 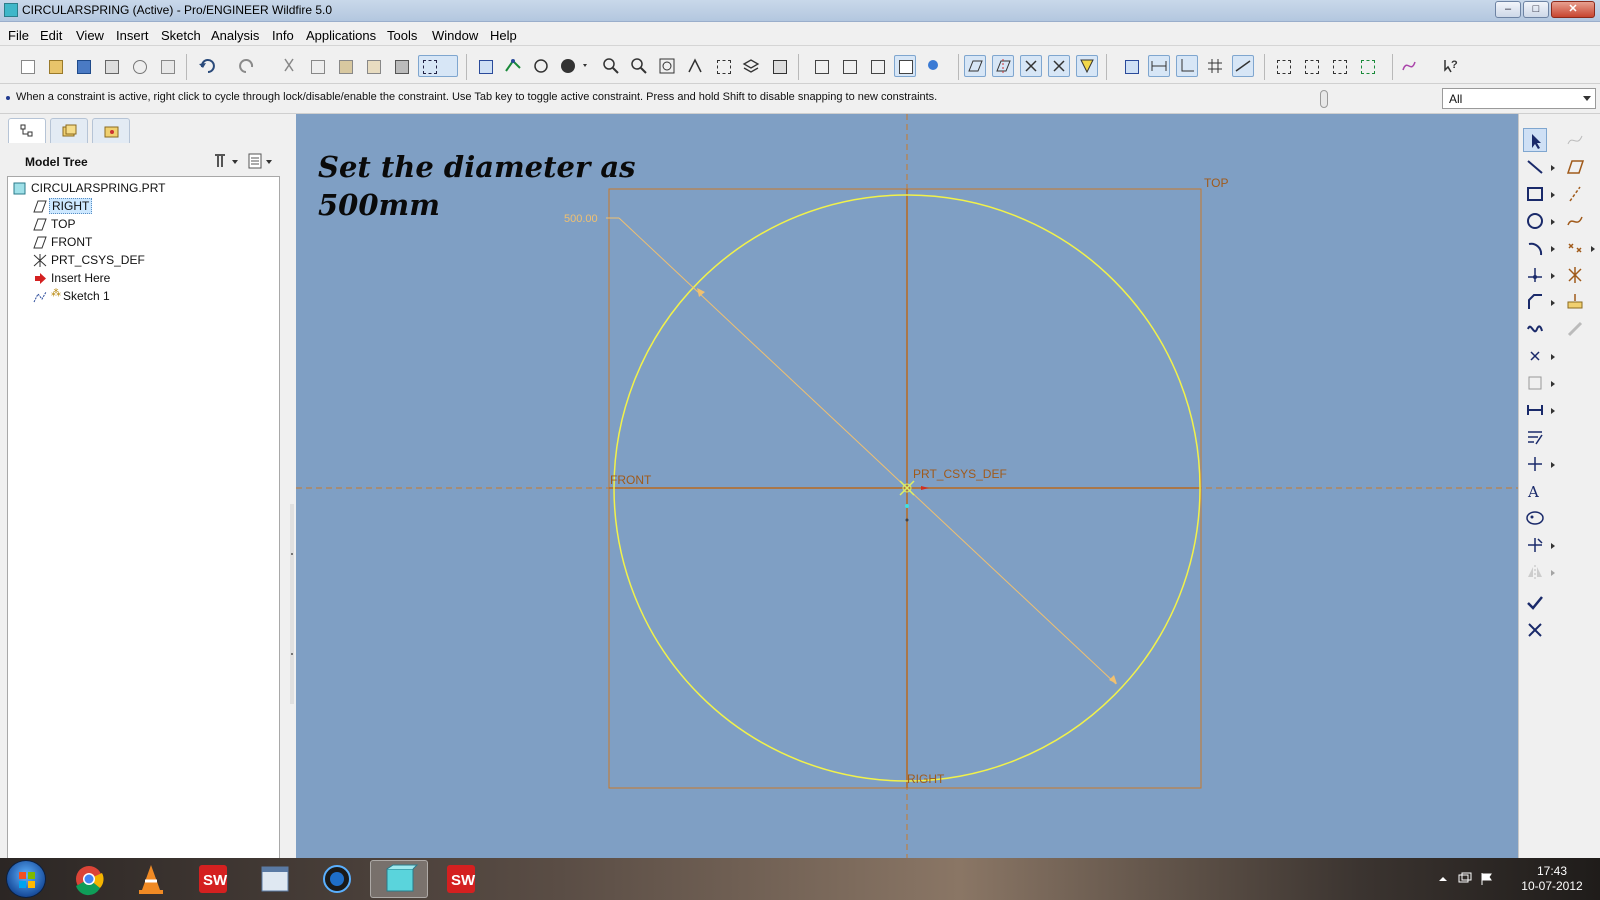 What do you see at coordinates (1575, 140) in the screenshot?
I see `construction-spline-icon` at bounding box center [1575, 140].